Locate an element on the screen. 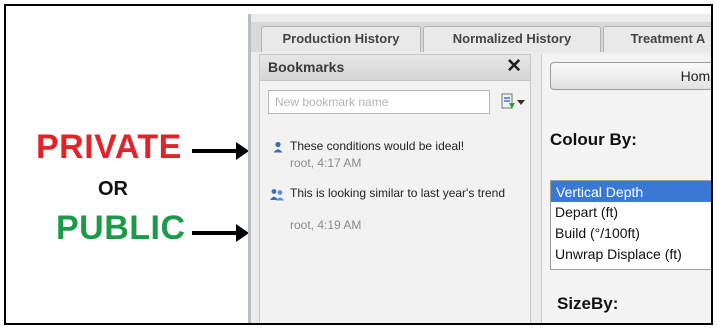  add-bookmark-button is located at coordinates (512, 102).